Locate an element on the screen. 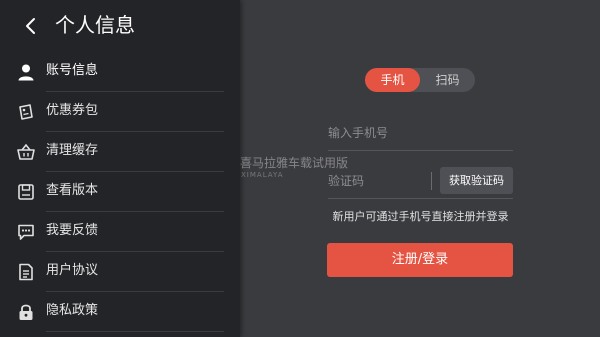  sidebar-item-label: 优惠券包 is located at coordinates (72, 110).